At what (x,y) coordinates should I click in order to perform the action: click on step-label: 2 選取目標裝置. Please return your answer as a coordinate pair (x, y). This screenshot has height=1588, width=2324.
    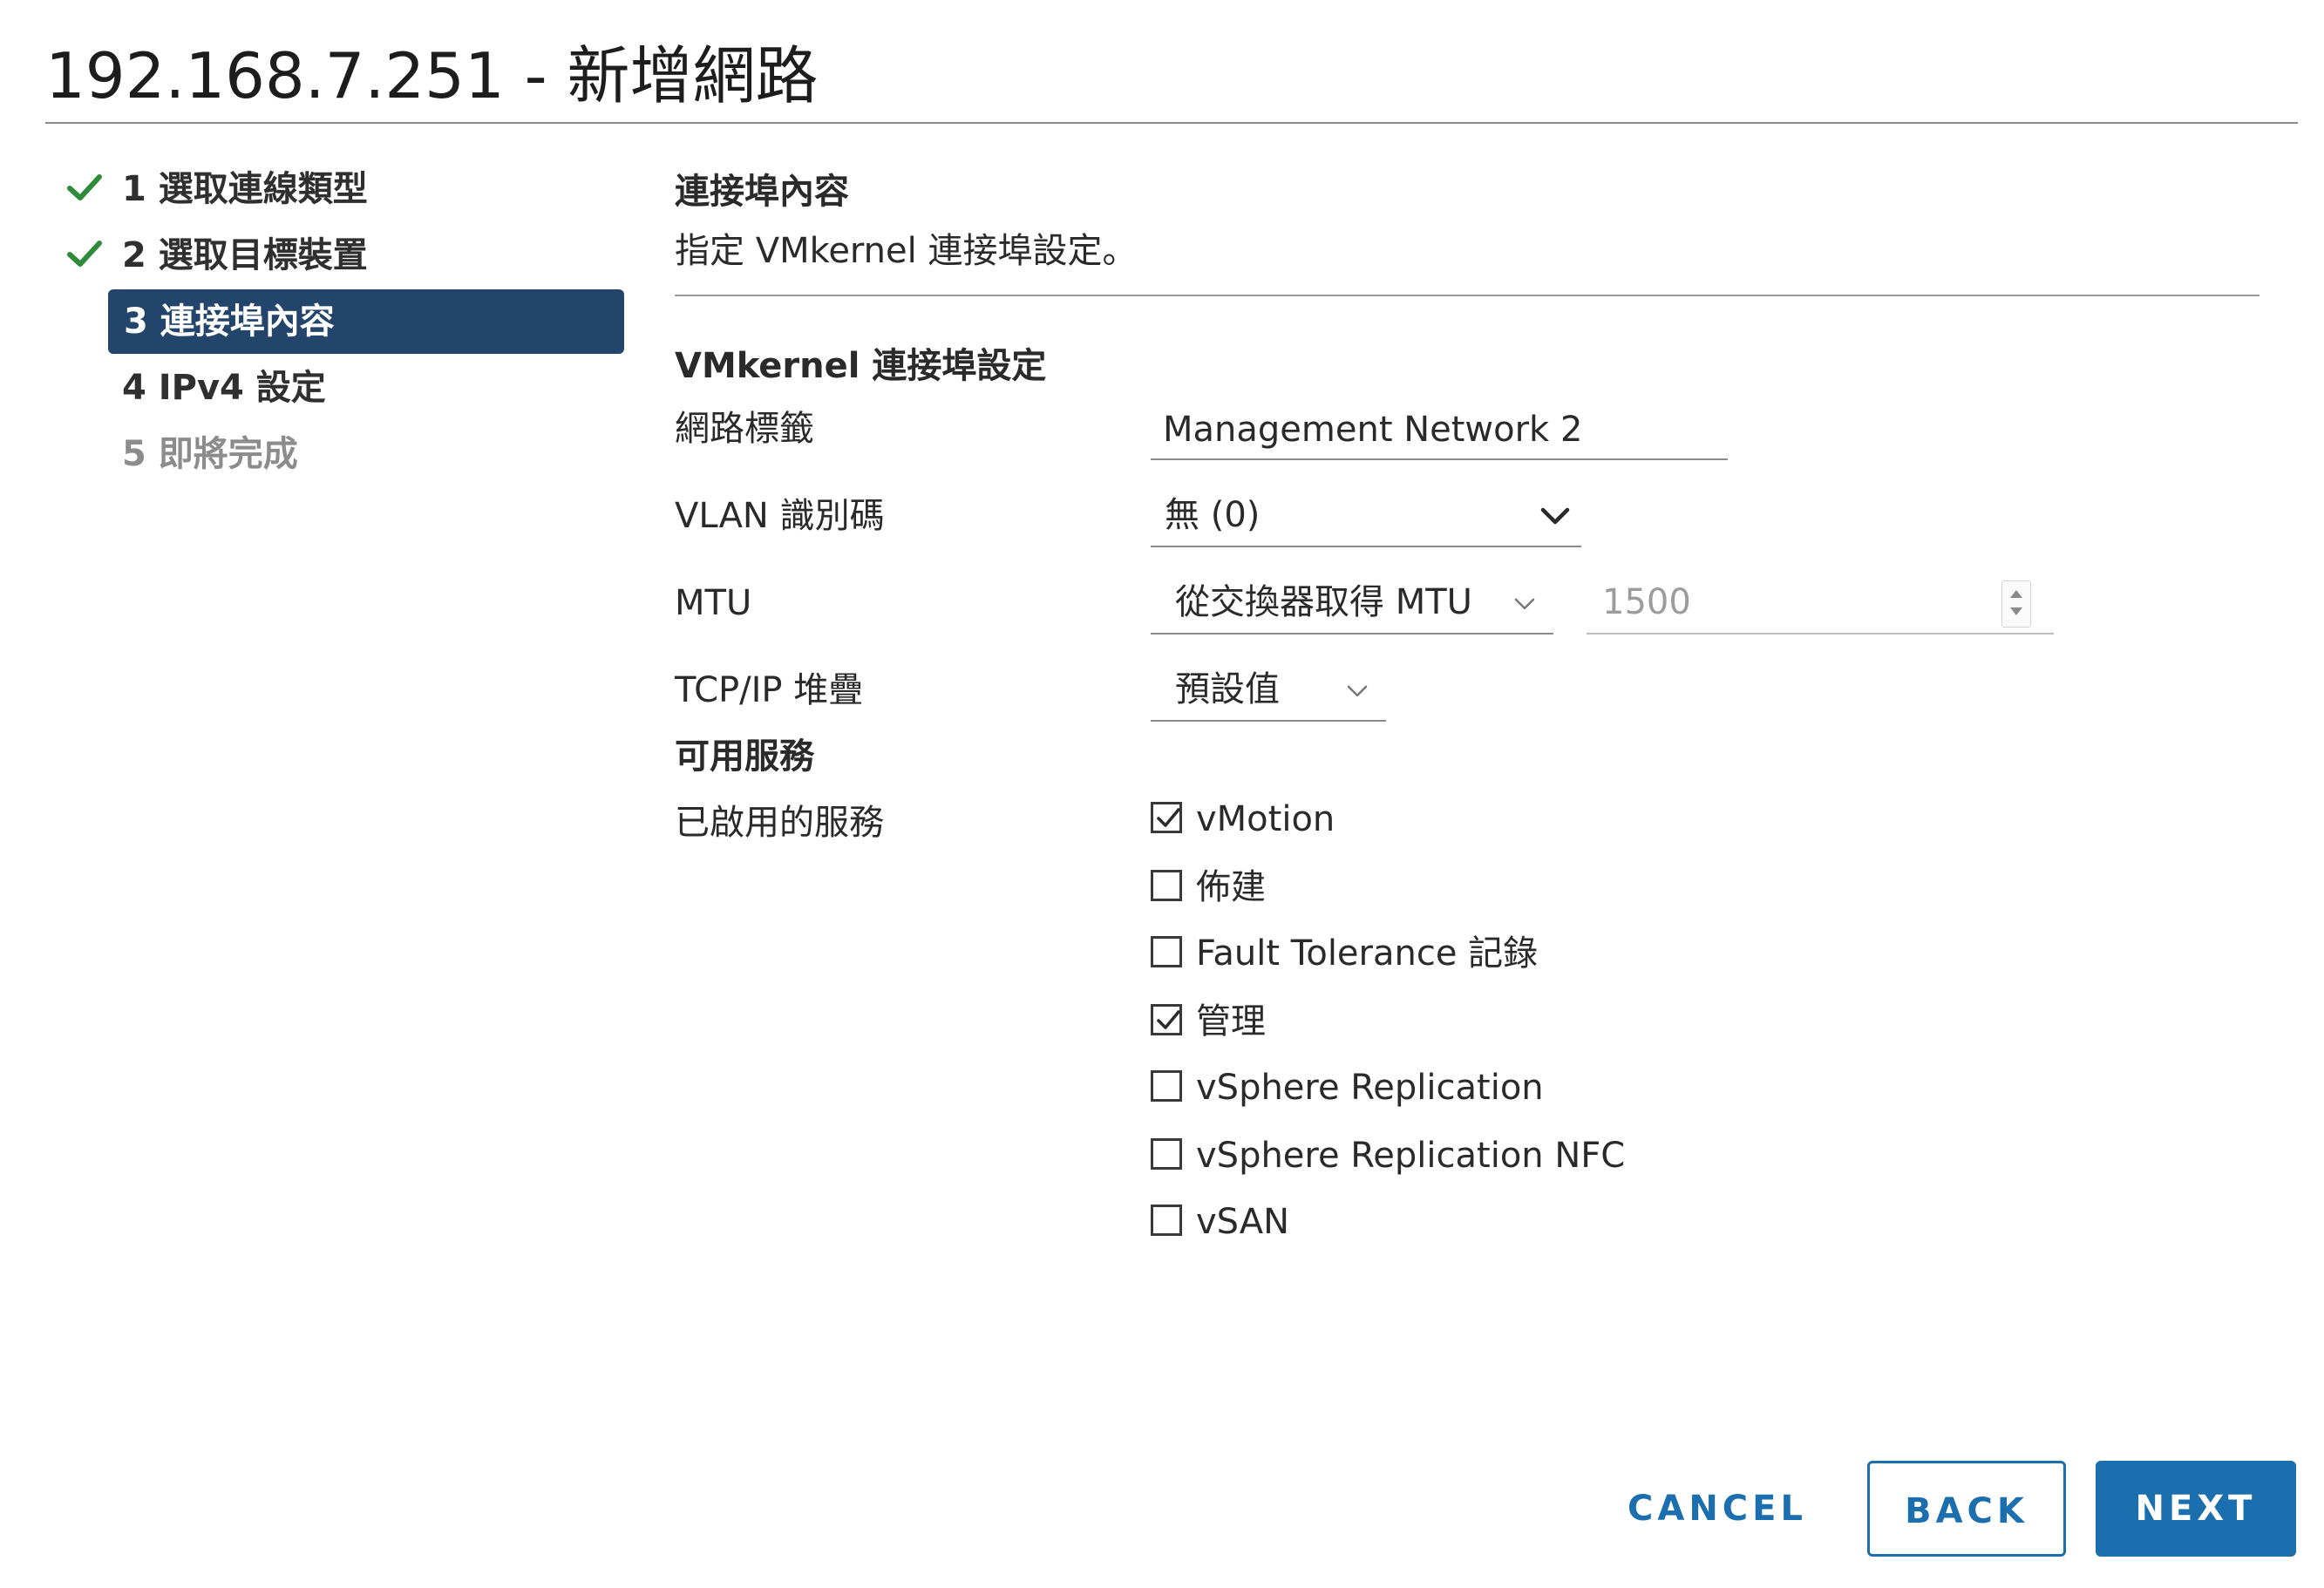
    Looking at the image, I should click on (245, 255).